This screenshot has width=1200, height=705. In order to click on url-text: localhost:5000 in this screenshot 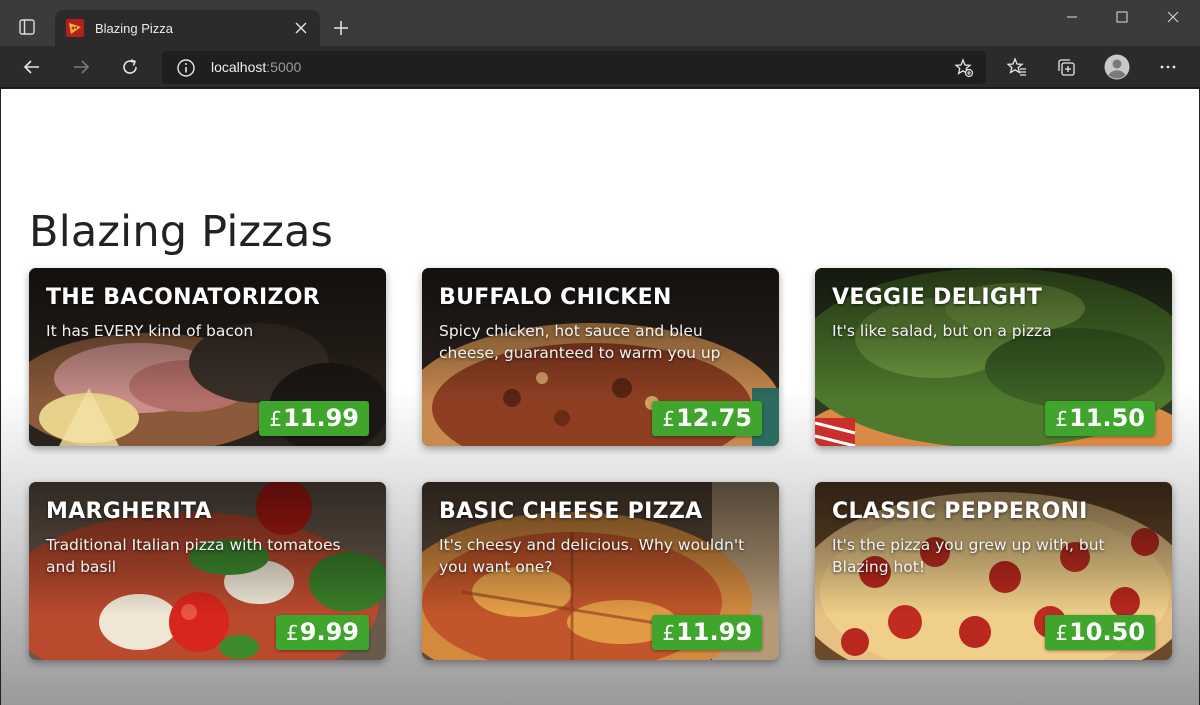, I will do `click(256, 67)`.